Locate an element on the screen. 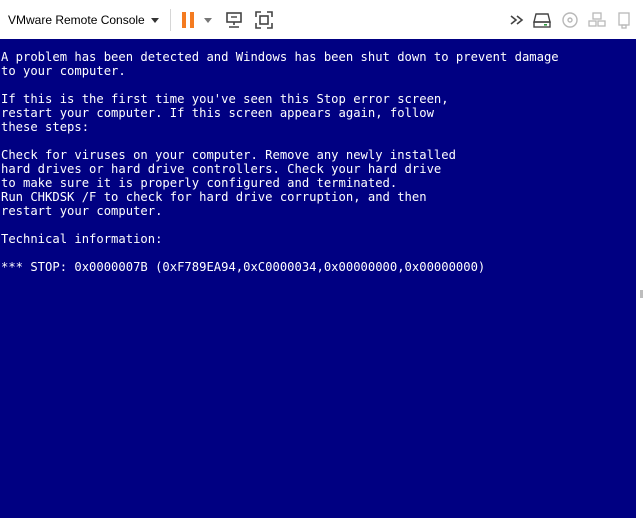 This screenshot has width=643, height=522. bsod-line: to your computer. is located at coordinates (63, 71).